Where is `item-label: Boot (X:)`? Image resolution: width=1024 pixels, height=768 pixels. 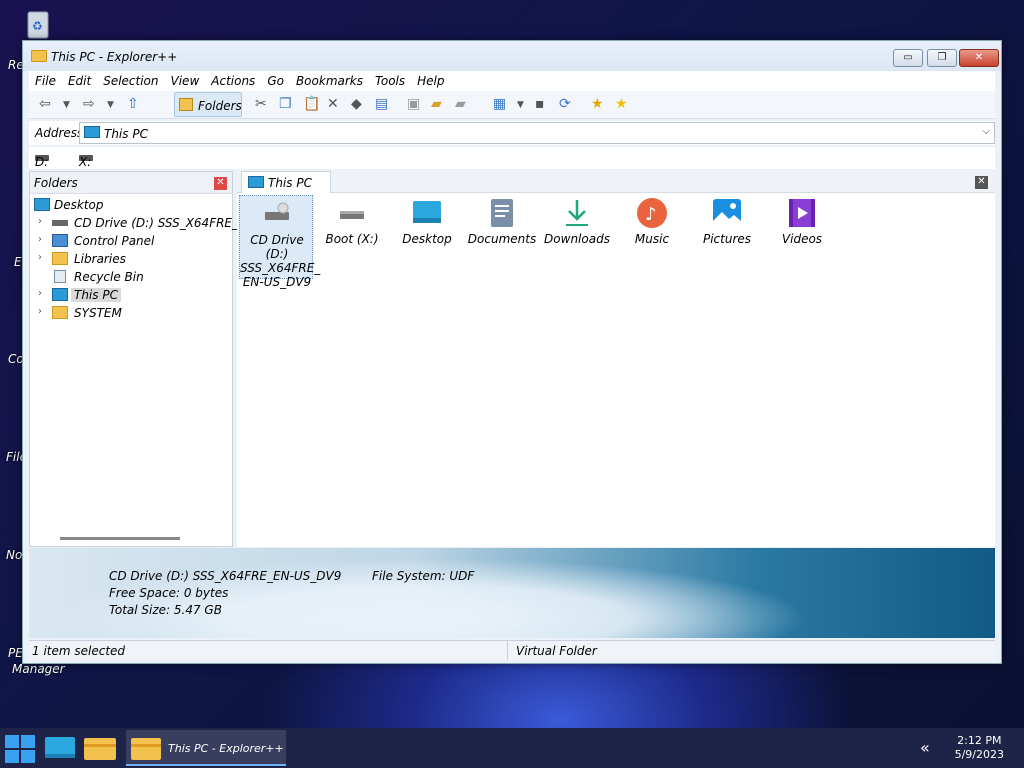
item-label: Boot (X:) is located at coordinates (352, 239).